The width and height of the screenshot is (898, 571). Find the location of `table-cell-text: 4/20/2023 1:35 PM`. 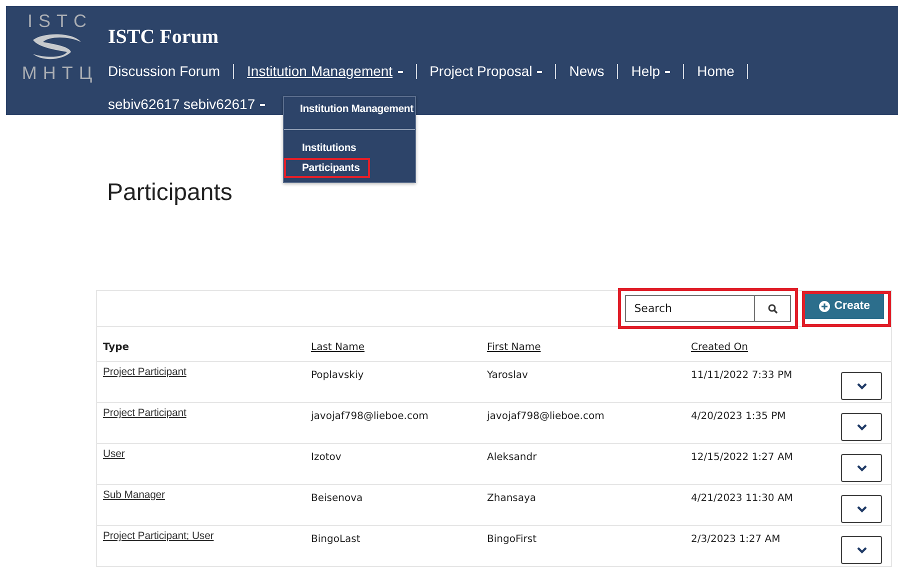

table-cell-text: 4/20/2023 1:35 PM is located at coordinates (739, 416).